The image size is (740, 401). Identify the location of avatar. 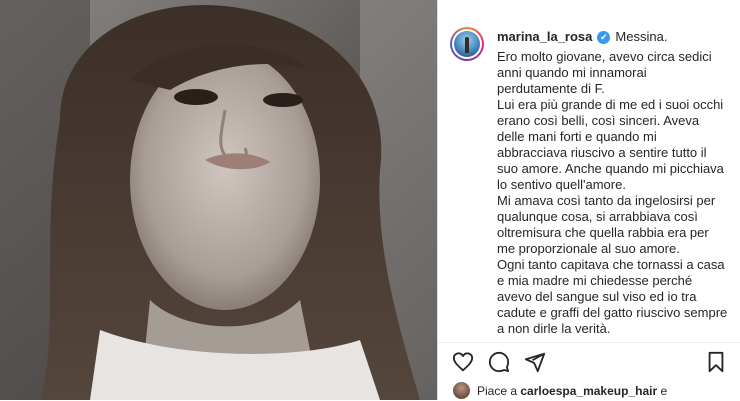
(467, 44).